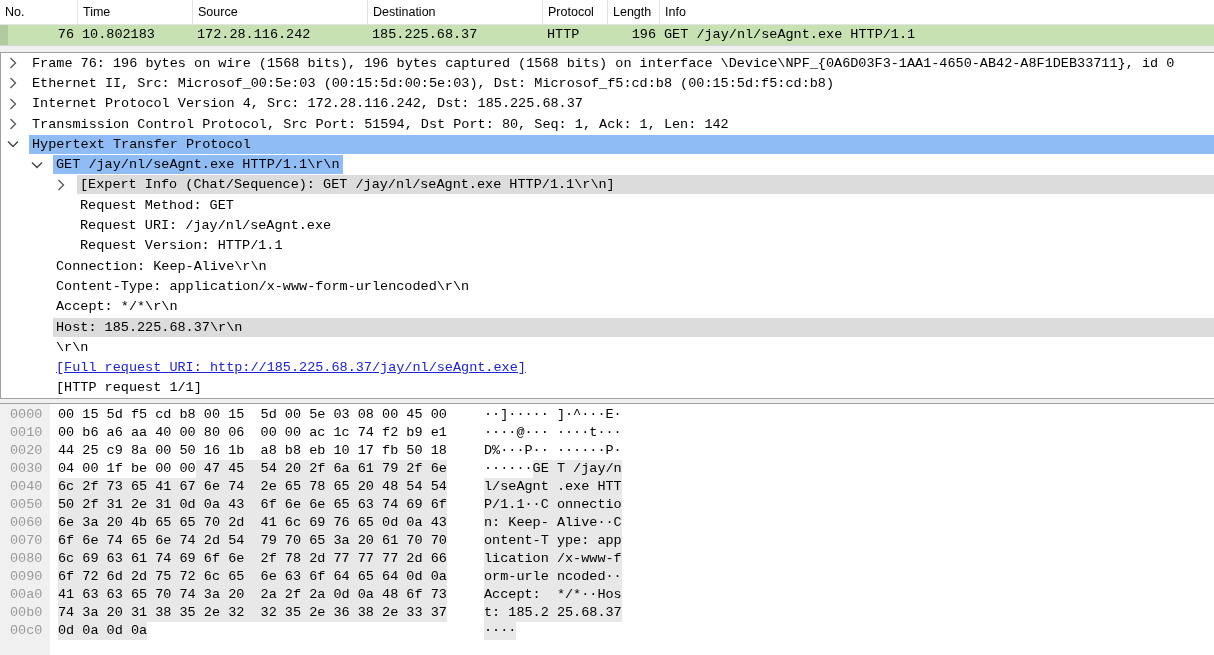 This screenshot has width=1214, height=655. I want to click on hex-bytes: 54 20 2f 6a 61 79 2f 6e, so click(345, 469).